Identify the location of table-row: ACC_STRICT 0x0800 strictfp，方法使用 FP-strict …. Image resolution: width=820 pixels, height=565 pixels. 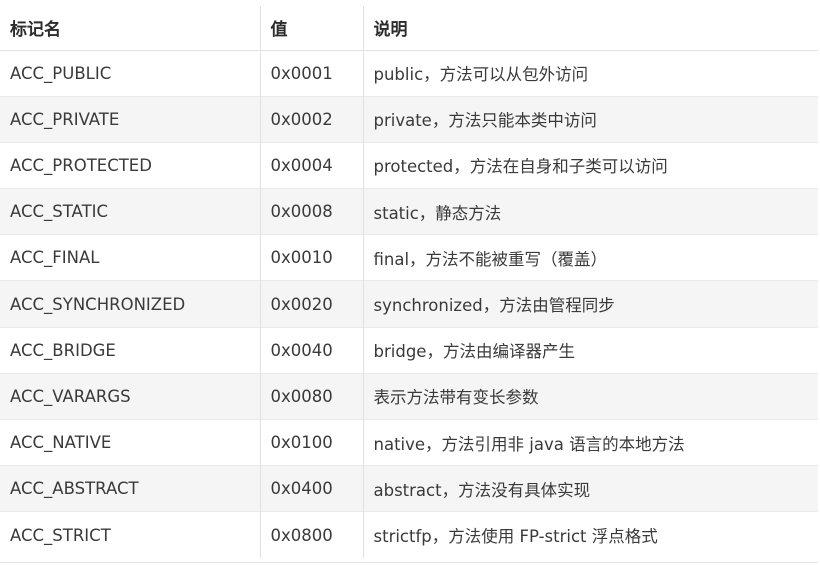
(409, 535).